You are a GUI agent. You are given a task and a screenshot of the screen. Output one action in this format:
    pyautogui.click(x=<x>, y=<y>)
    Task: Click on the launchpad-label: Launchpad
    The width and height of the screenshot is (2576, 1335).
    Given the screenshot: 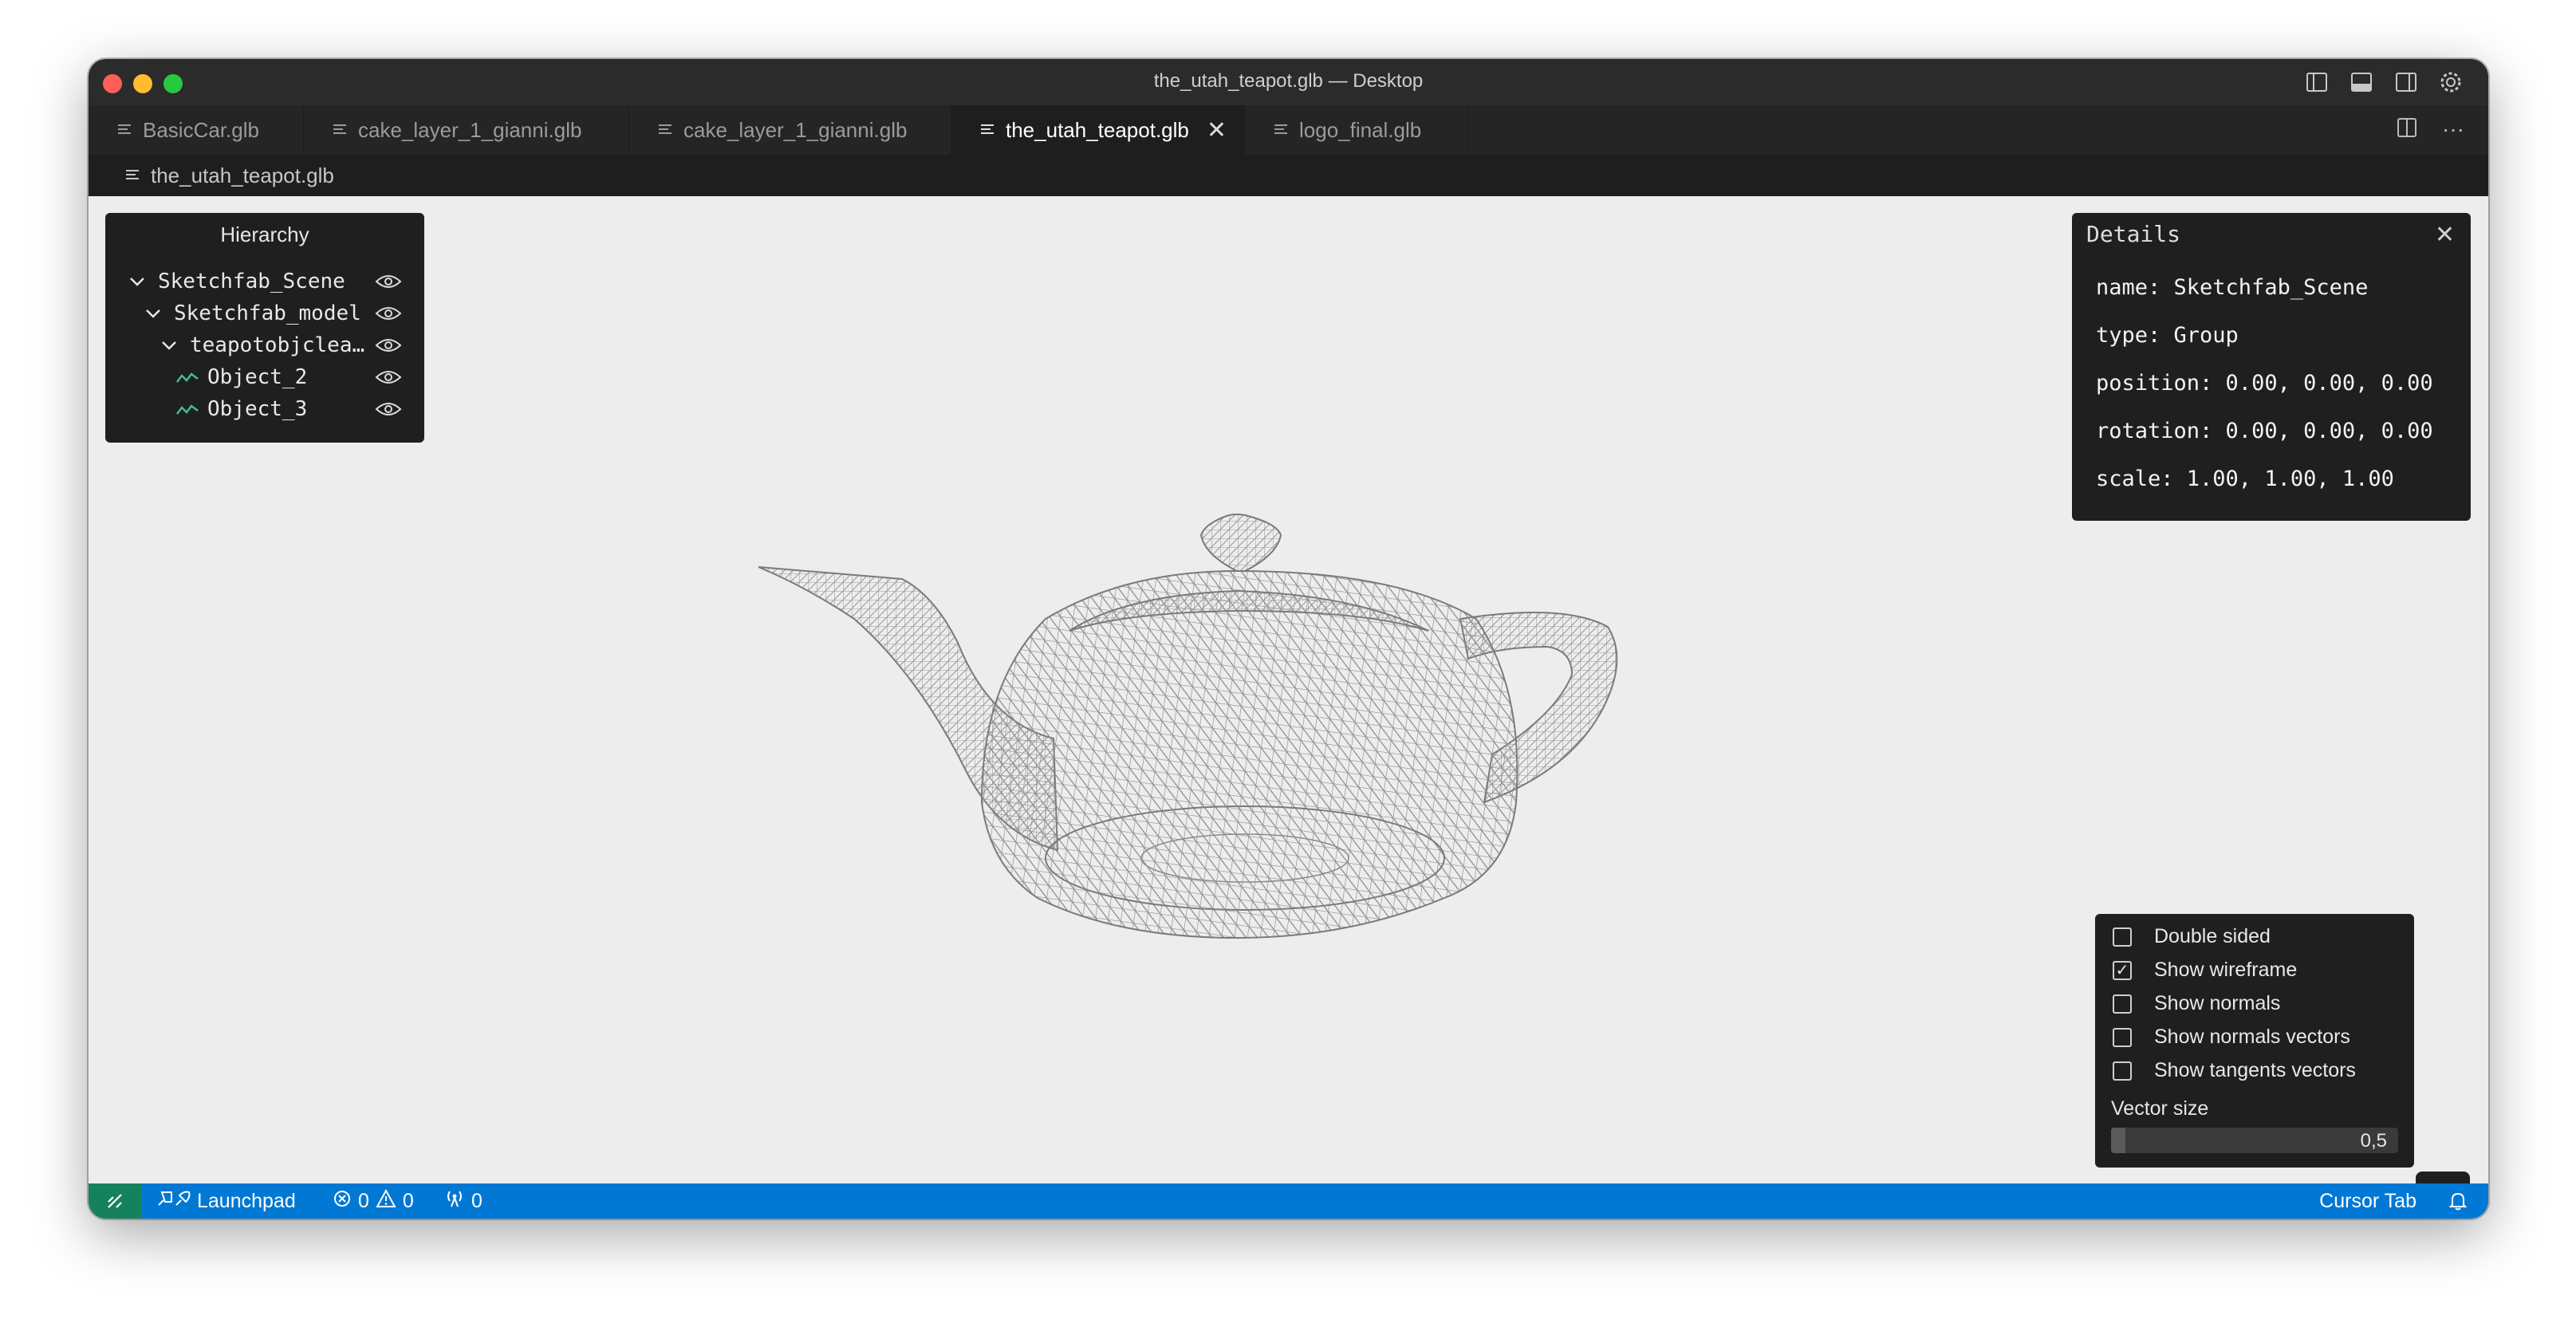 What is the action you would take?
    pyautogui.click(x=246, y=1201)
    